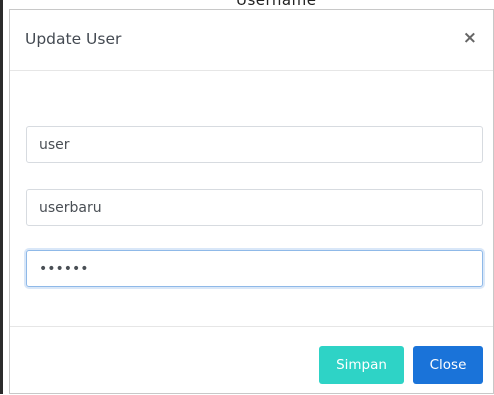 The height and width of the screenshot is (395, 494). Describe the element at coordinates (254, 144) in the screenshot. I see `field-one-input` at that location.